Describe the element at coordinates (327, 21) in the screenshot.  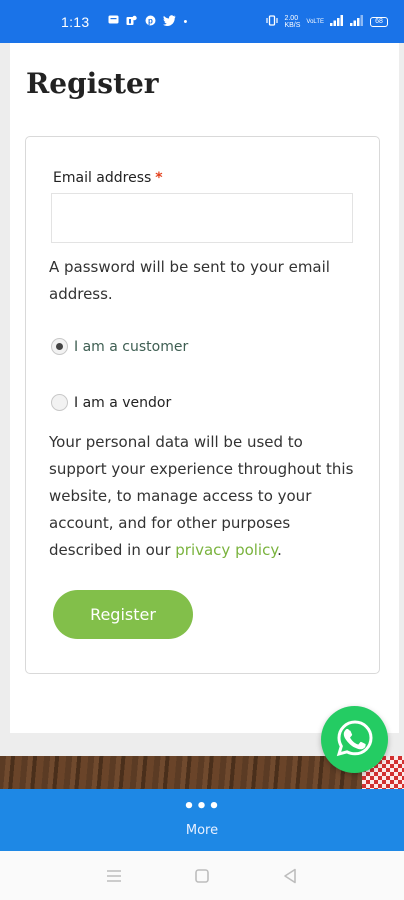
I see `status-right: 2.00 KB/S VoLTE 68` at that location.